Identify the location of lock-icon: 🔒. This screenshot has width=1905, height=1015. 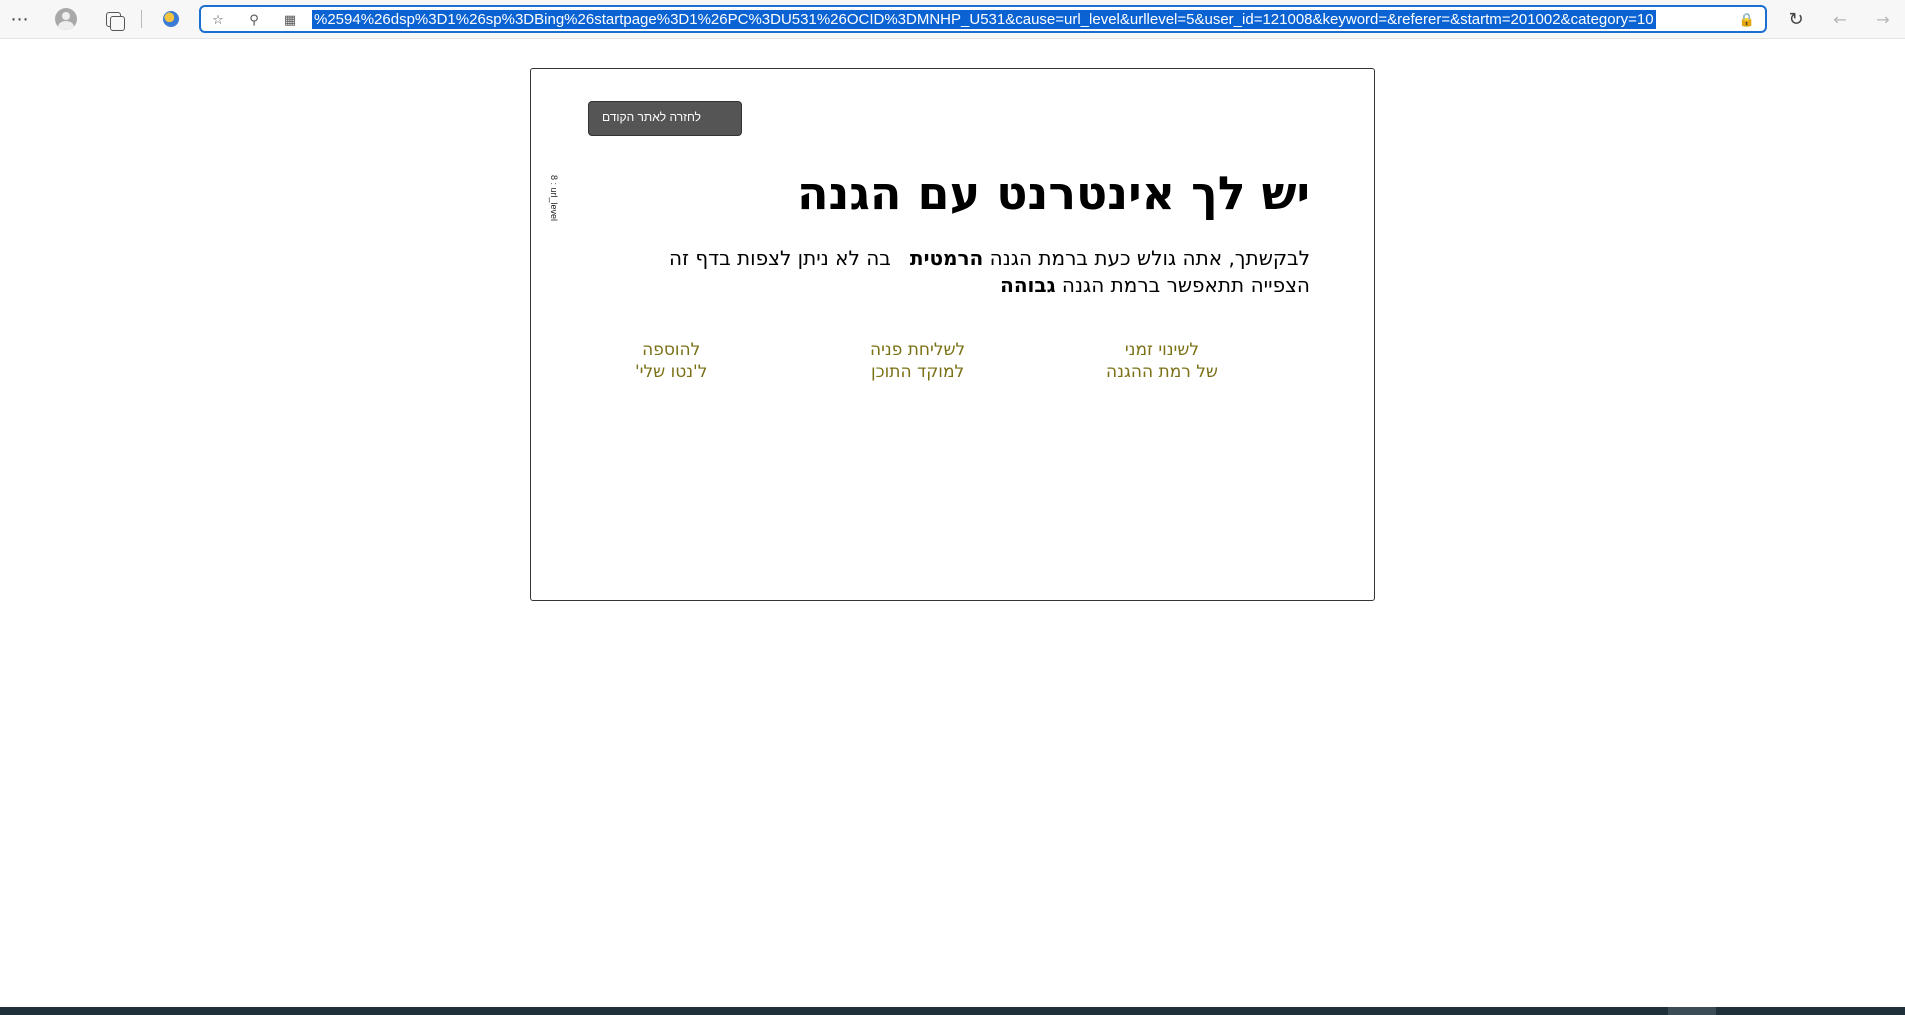
(1747, 20).